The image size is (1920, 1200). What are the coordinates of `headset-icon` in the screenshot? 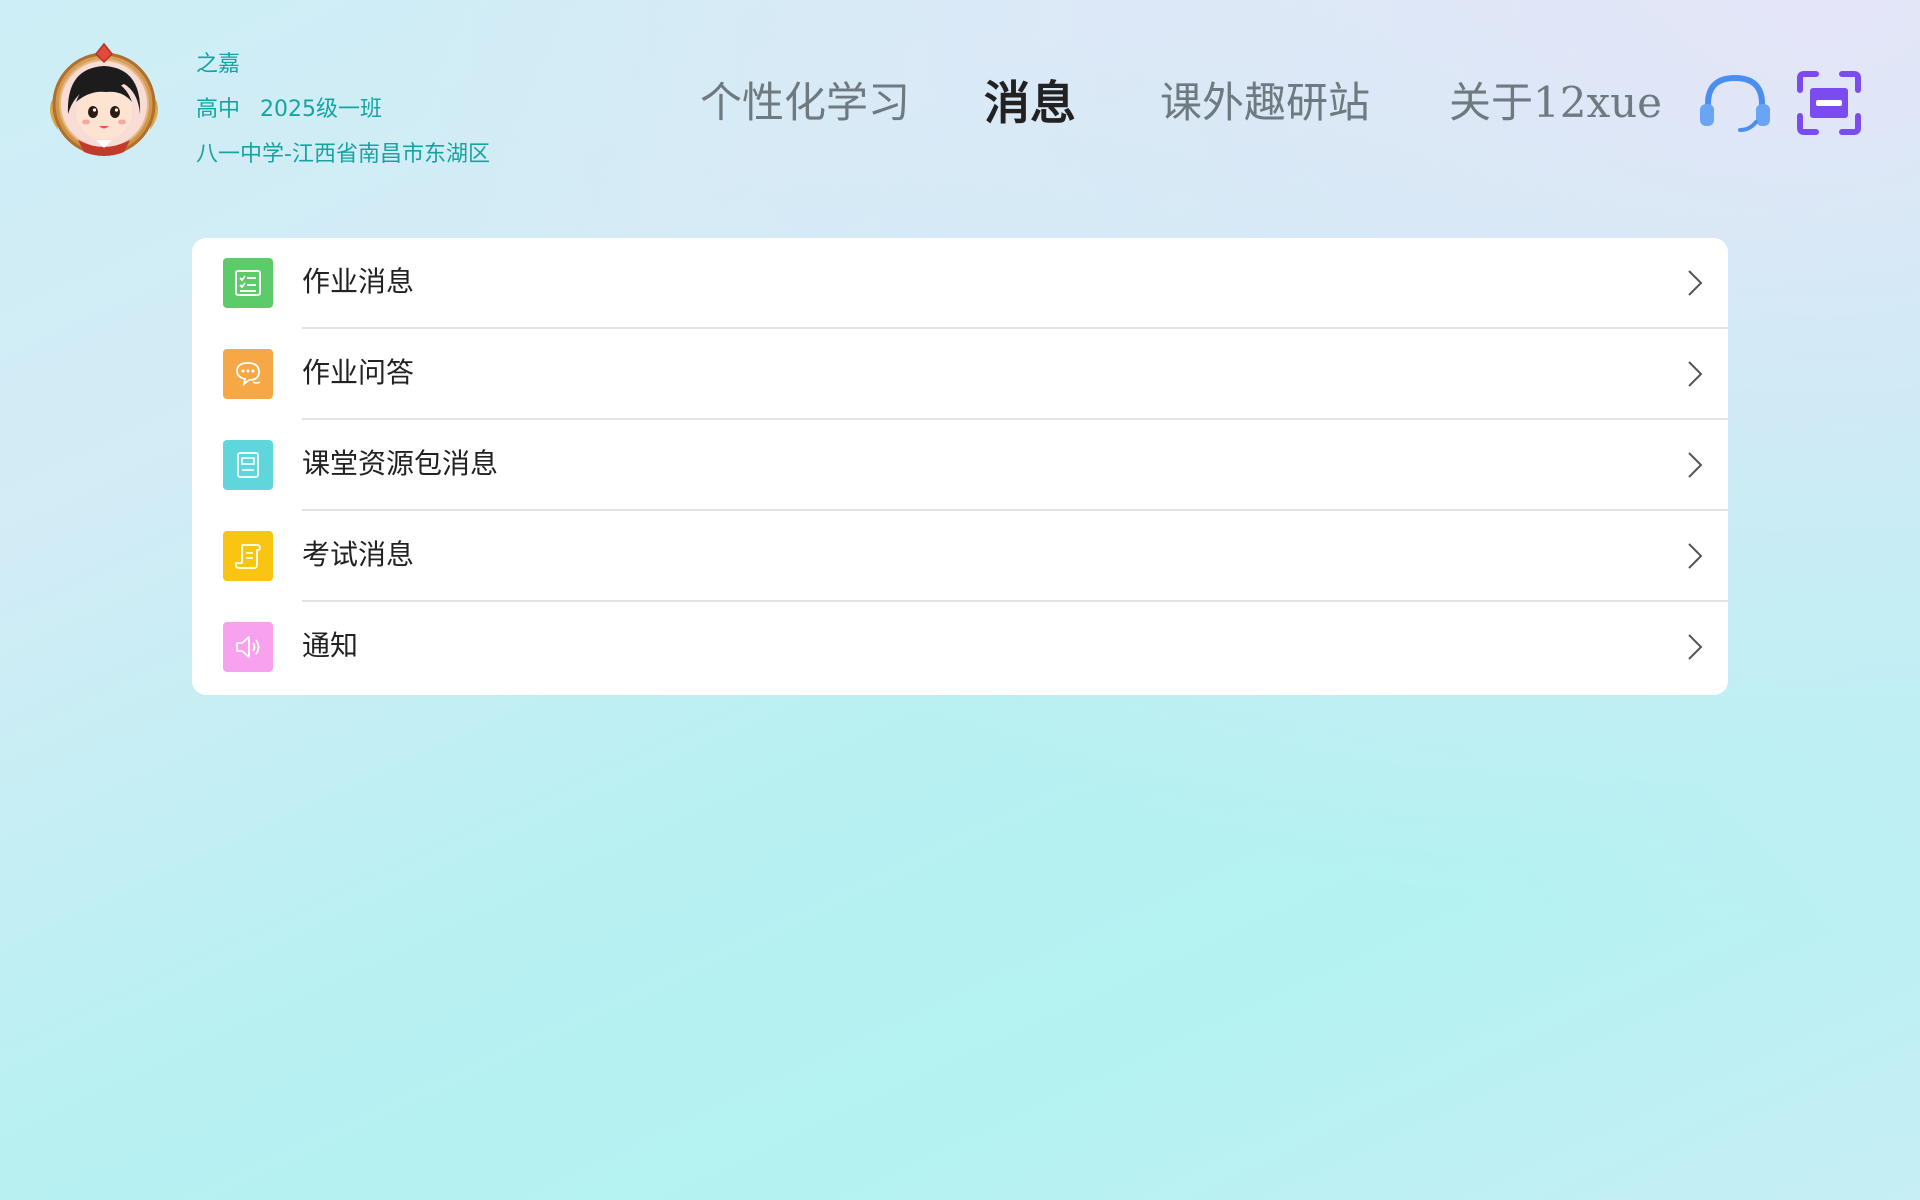 It's located at (1735, 103).